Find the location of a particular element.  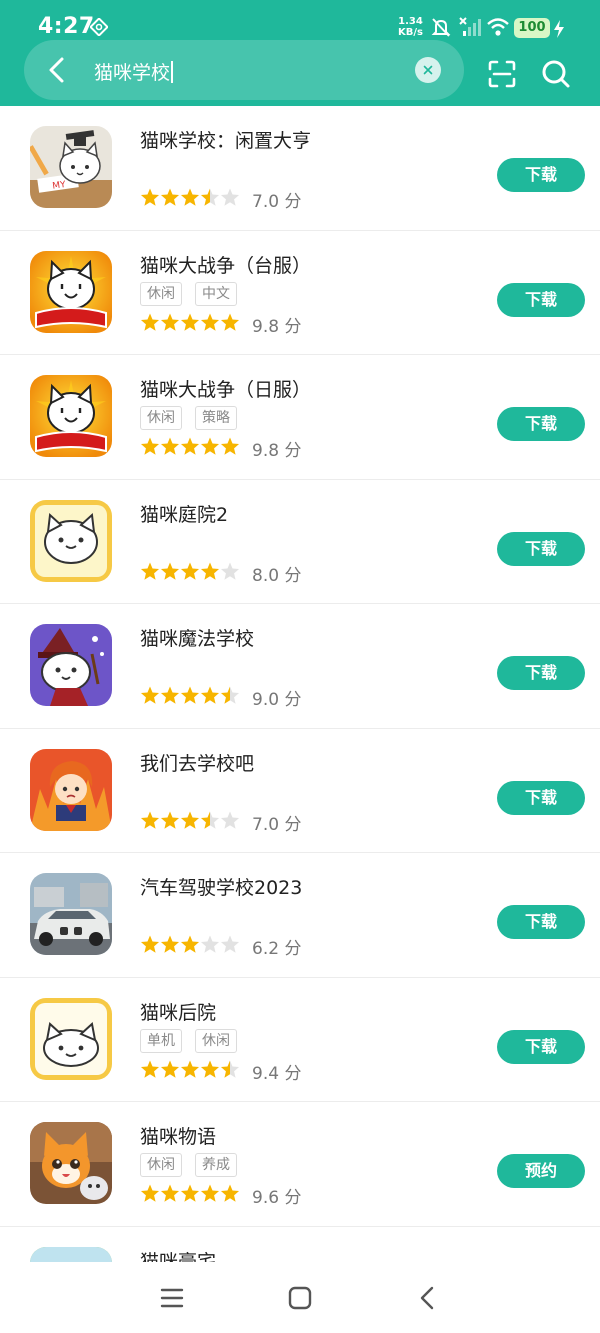

tag: 策略 is located at coordinates (216, 418).